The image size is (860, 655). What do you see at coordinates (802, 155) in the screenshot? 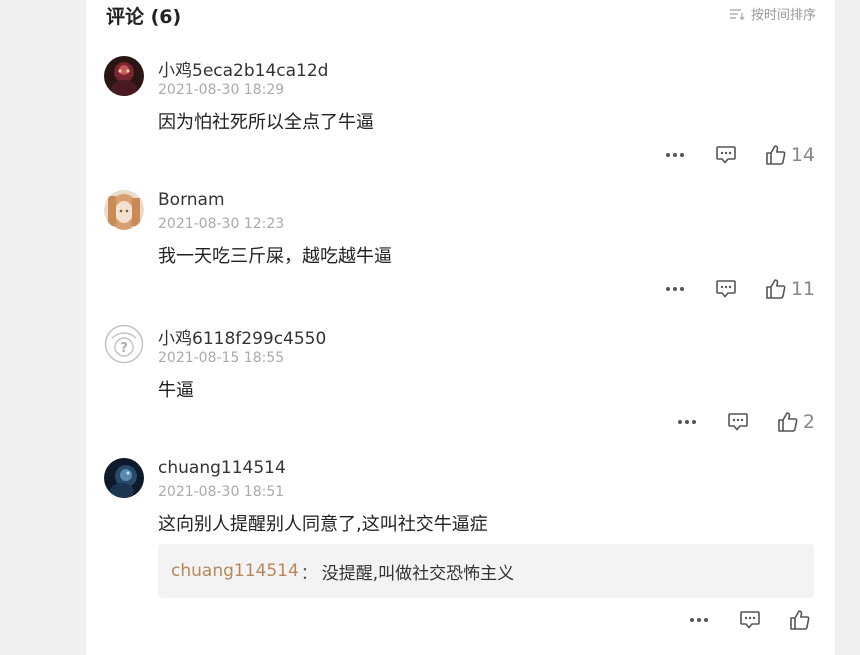
I see `like-count: 14` at bounding box center [802, 155].